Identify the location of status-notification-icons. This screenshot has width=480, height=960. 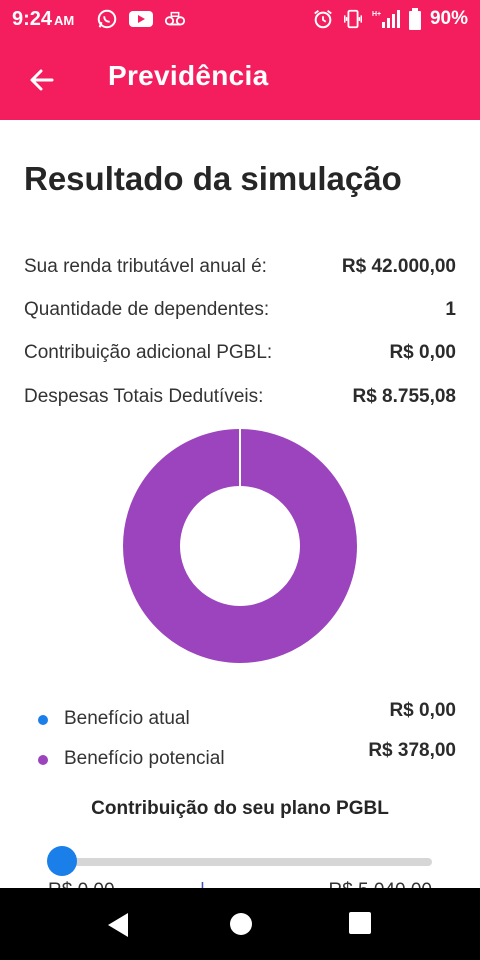
(141, 19).